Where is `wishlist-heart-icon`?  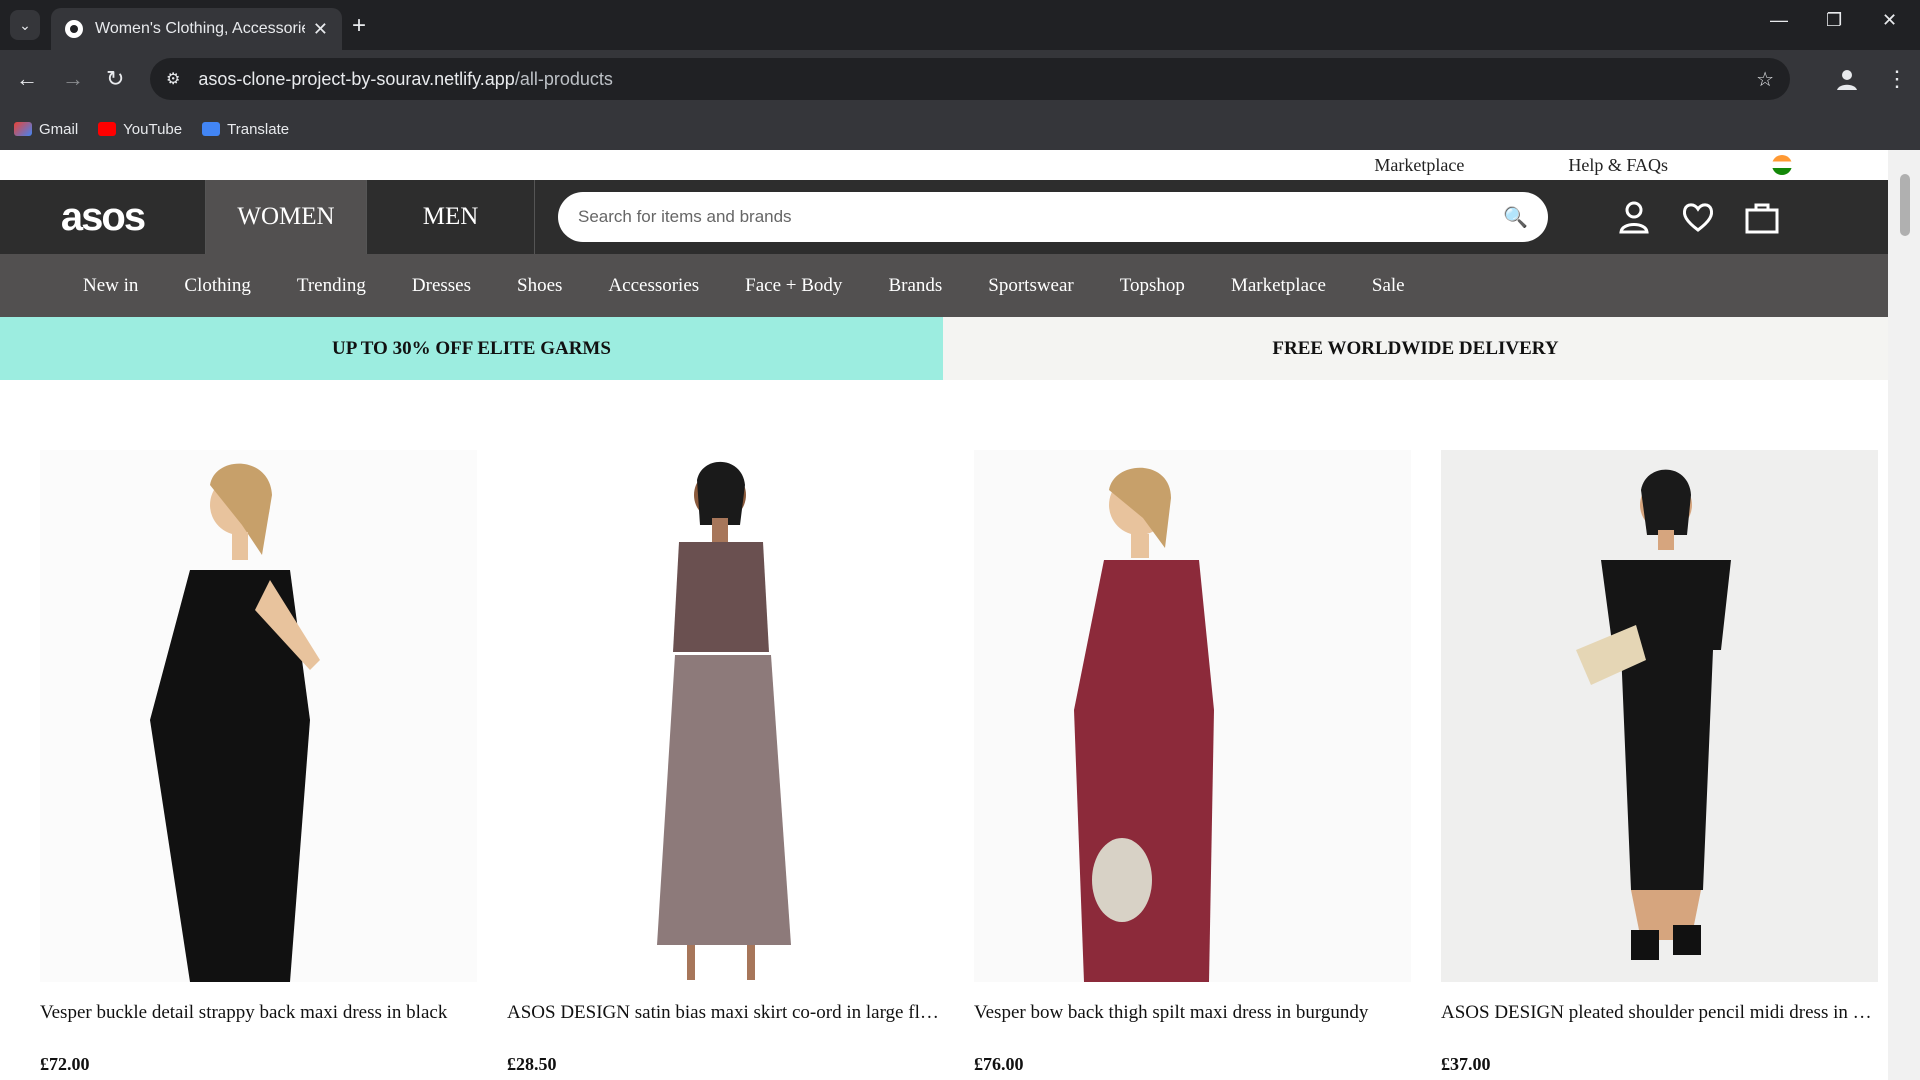
wishlist-heart-icon is located at coordinates (1698, 217).